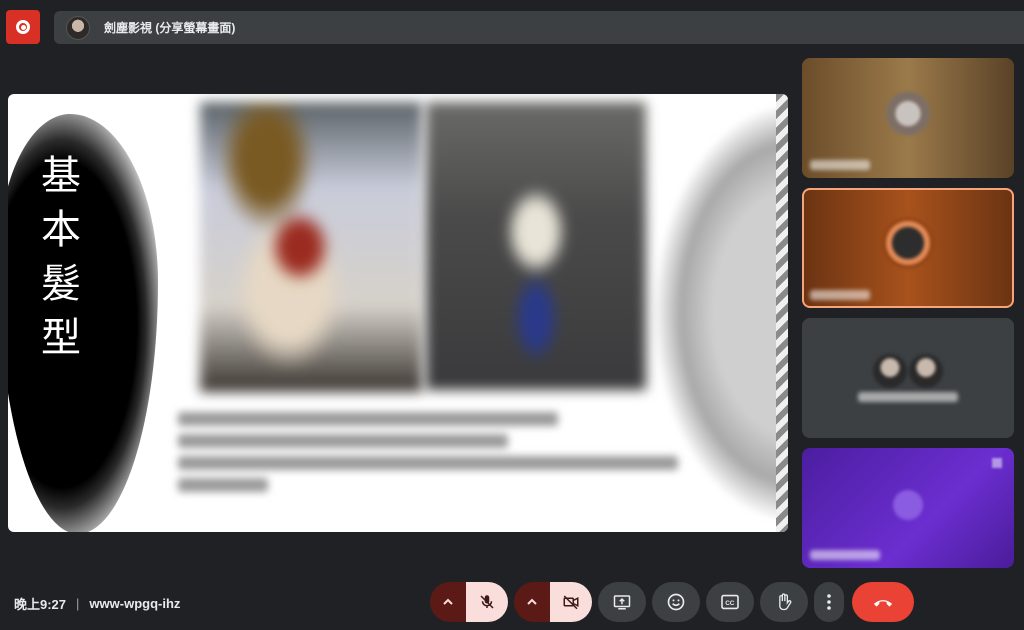 This screenshot has height=630, width=1024. I want to click on end-call-icon, so click(883, 603).